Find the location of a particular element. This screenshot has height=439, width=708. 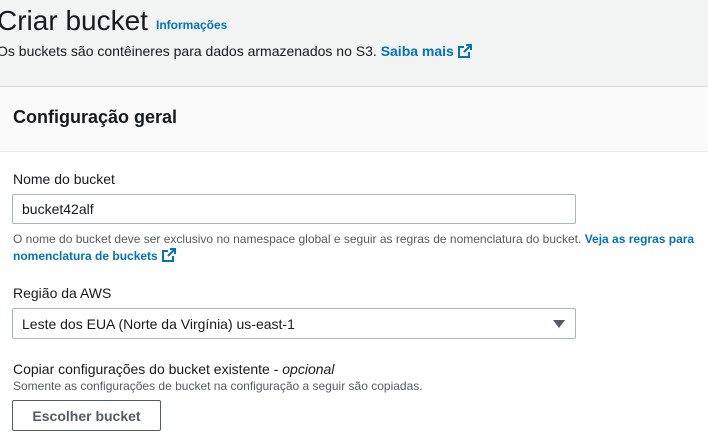

bucket-name-label: Nome do bucket is located at coordinates (64, 179).